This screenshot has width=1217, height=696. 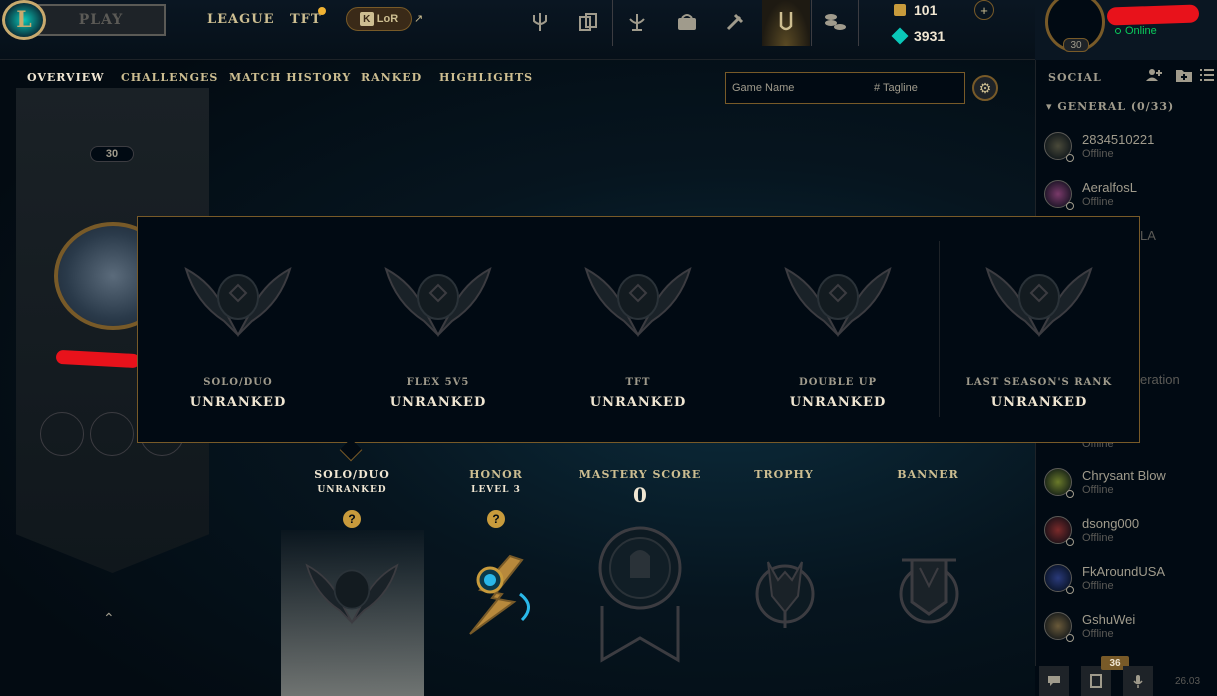 What do you see at coordinates (687, 22) in the screenshot?
I see `loot-icon` at bounding box center [687, 22].